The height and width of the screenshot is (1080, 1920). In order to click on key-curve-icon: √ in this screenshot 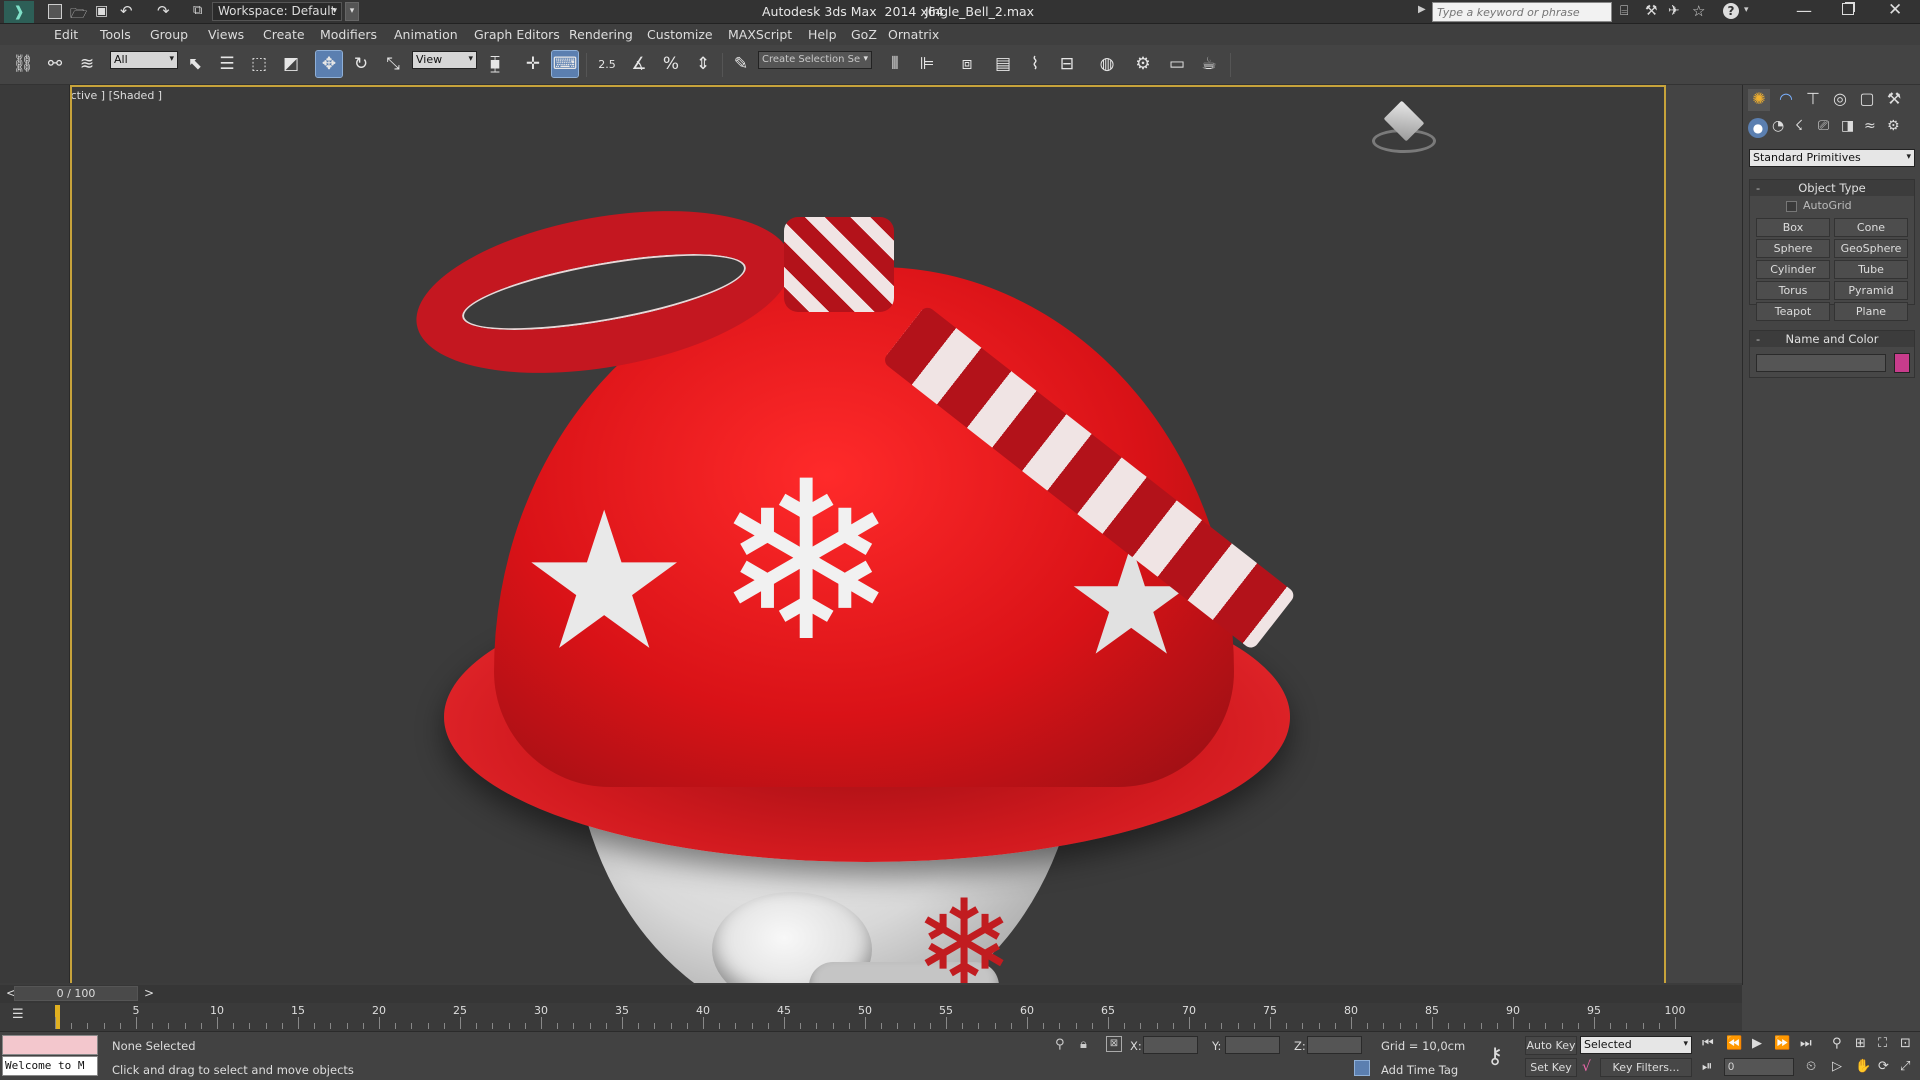, I will do `click(1586, 1067)`.